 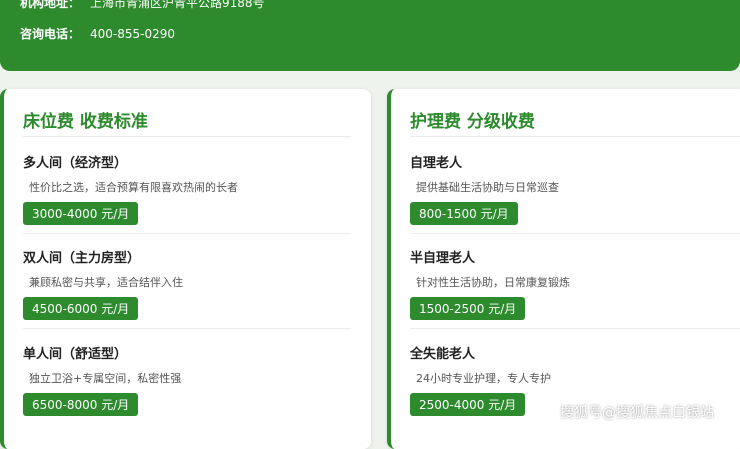 What do you see at coordinates (133, 187) in the screenshot?
I see `item-description: 性价比之选，适合预算有限喜欢热闹的长者` at bounding box center [133, 187].